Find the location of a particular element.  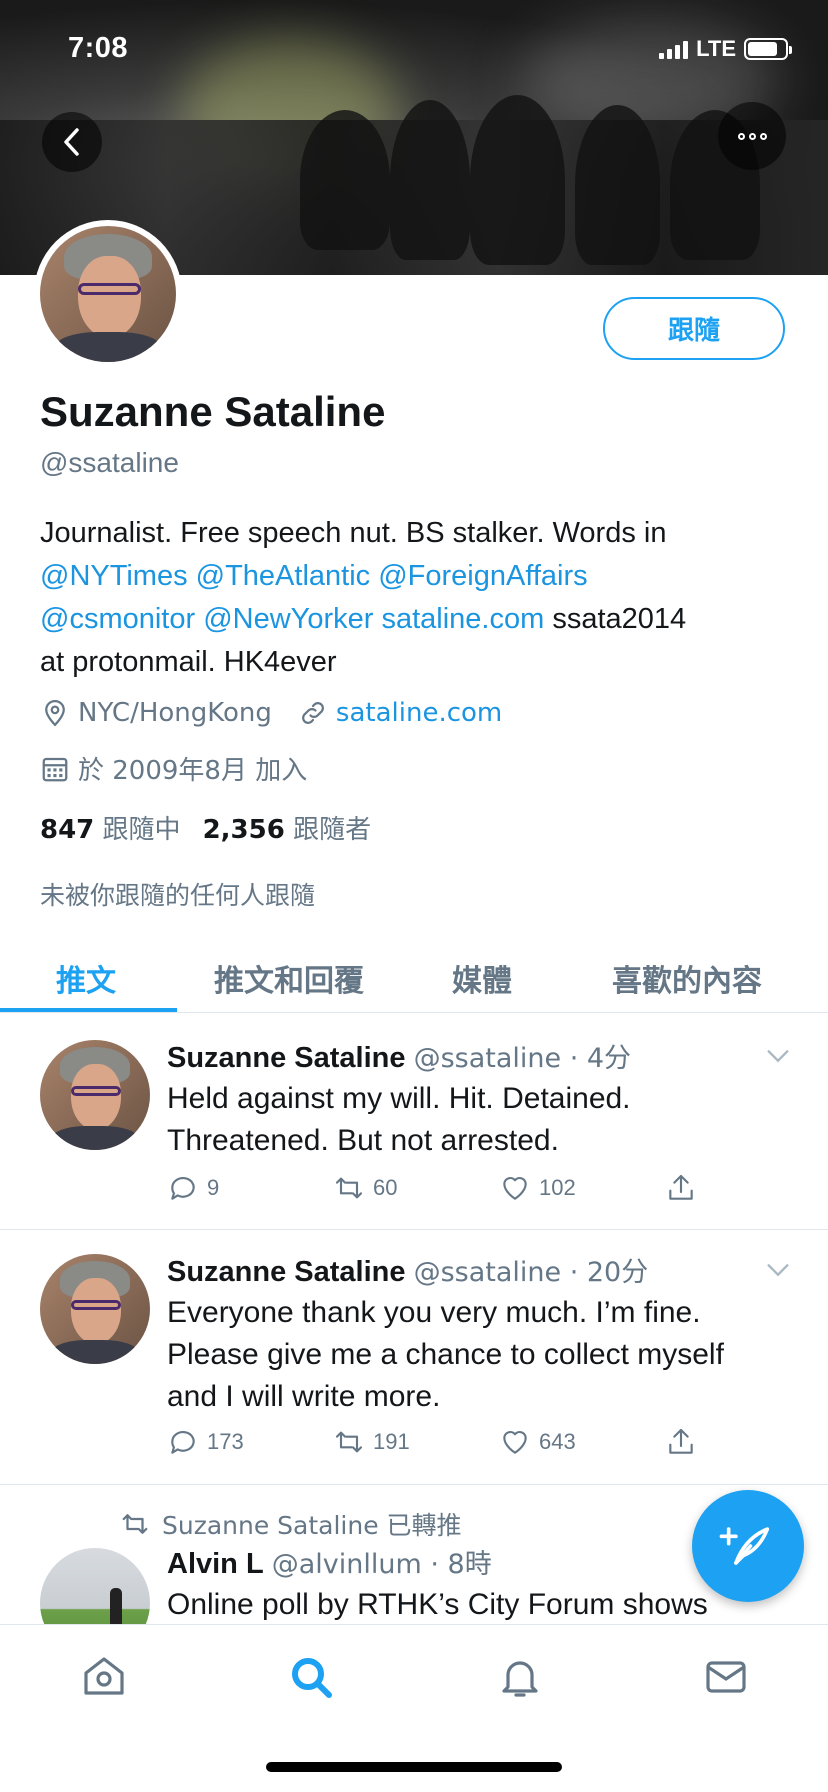

status-indicators: LTE is located at coordinates (725, 49).